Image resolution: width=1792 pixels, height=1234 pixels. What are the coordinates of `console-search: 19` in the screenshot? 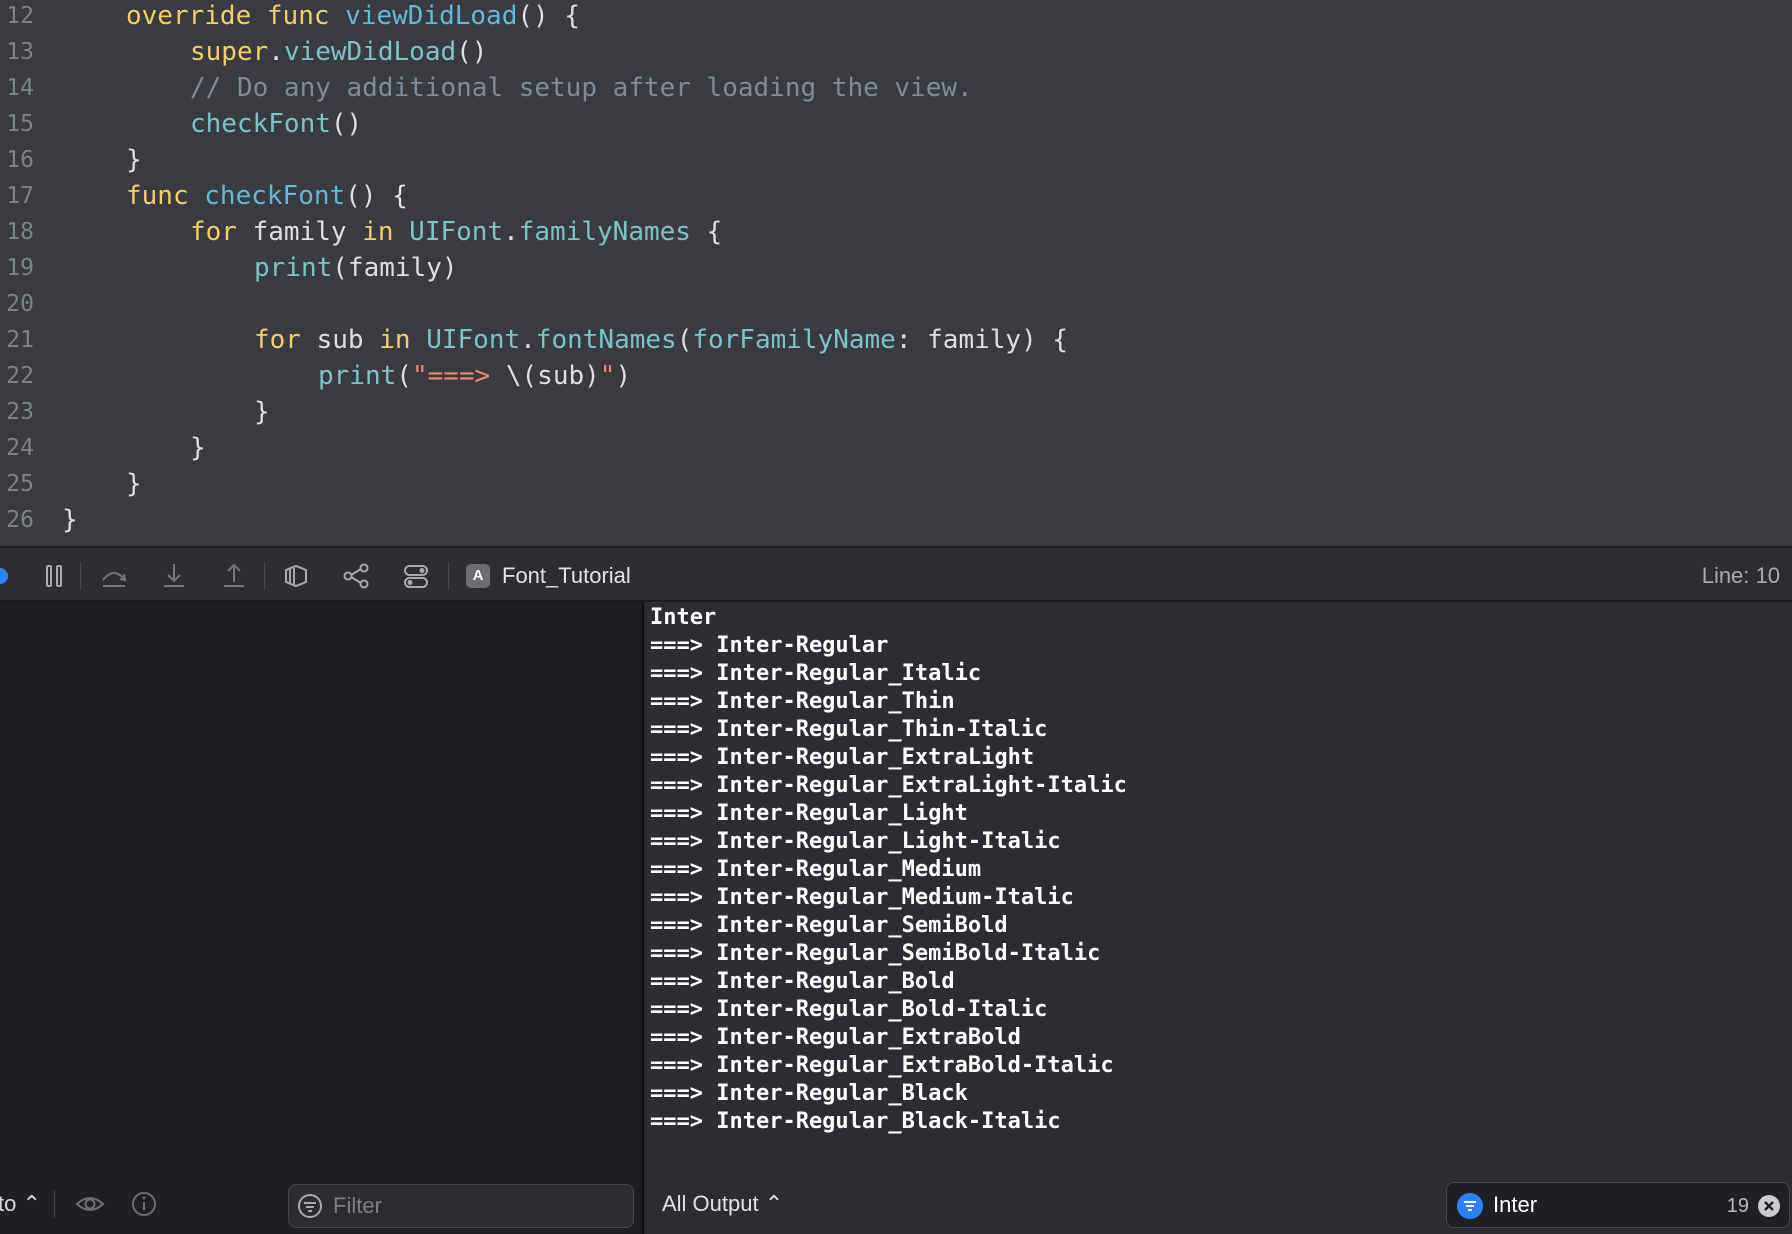 It's located at (1618, 1205).